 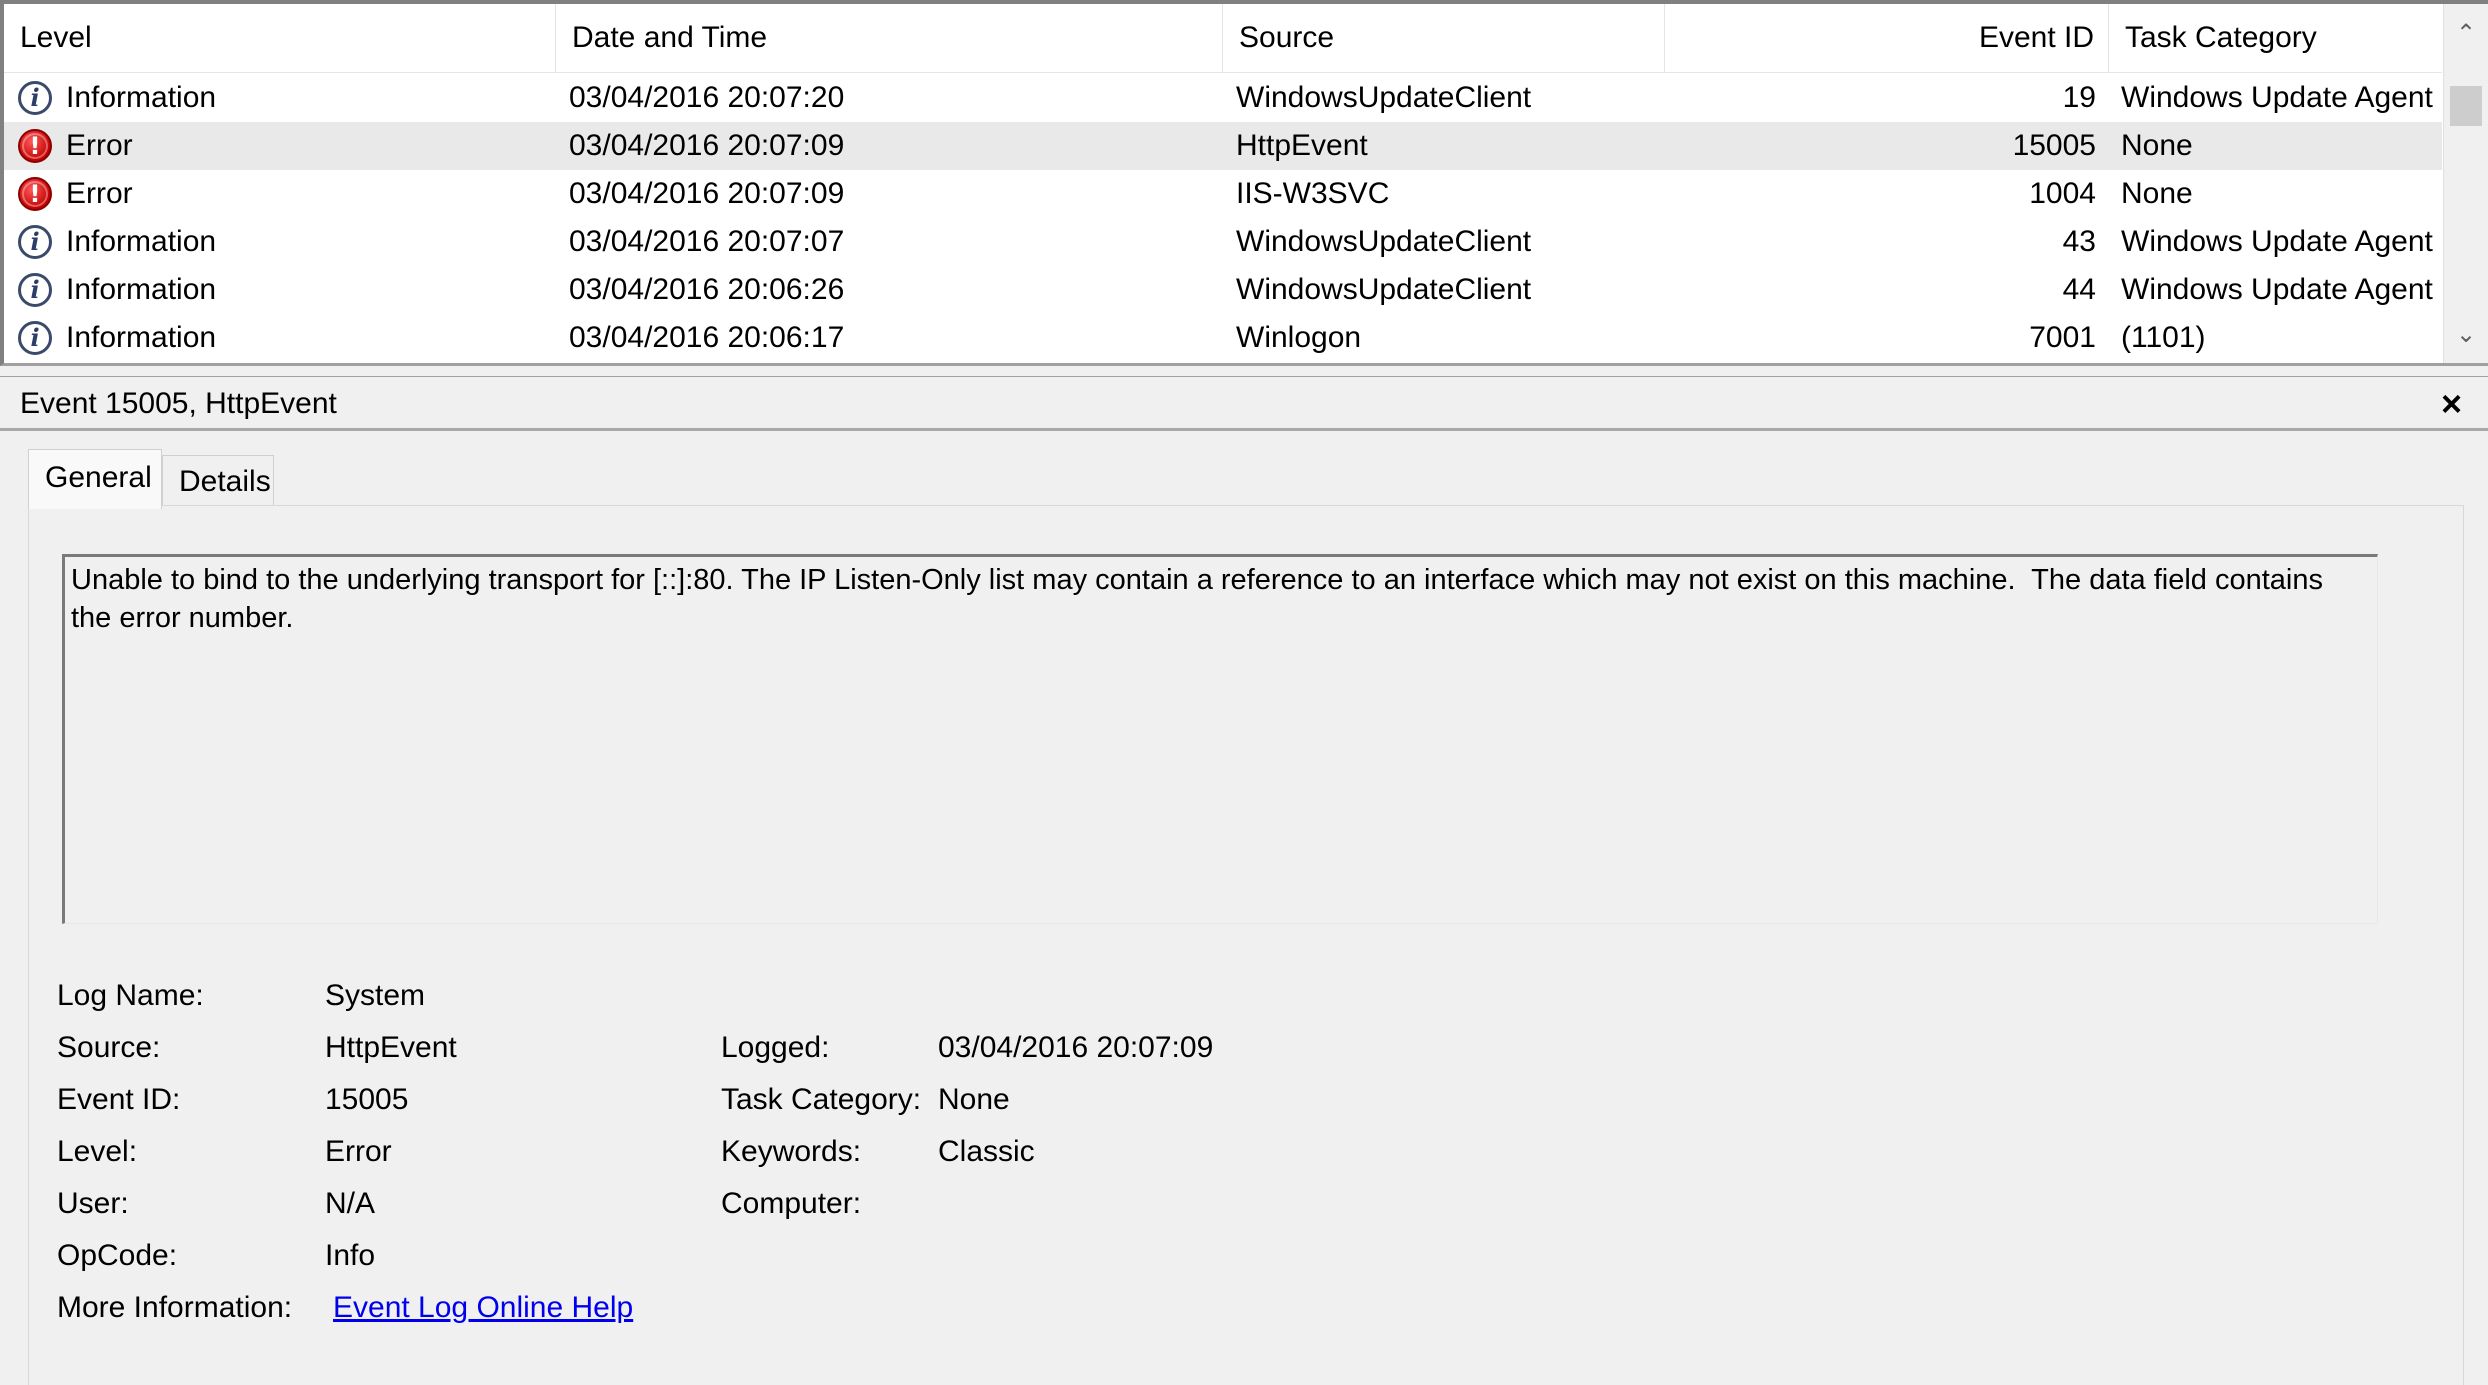 I want to click on row-event-id: 43, so click(x=2079, y=241).